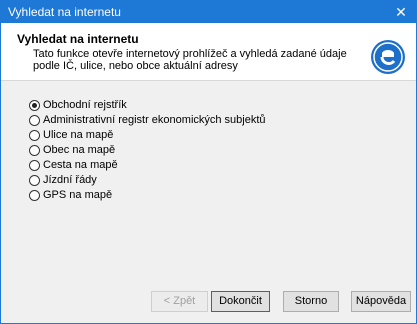 The height and width of the screenshot is (324, 417). Describe the element at coordinates (381, 301) in the screenshot. I see `help-button: Nápověda` at that location.